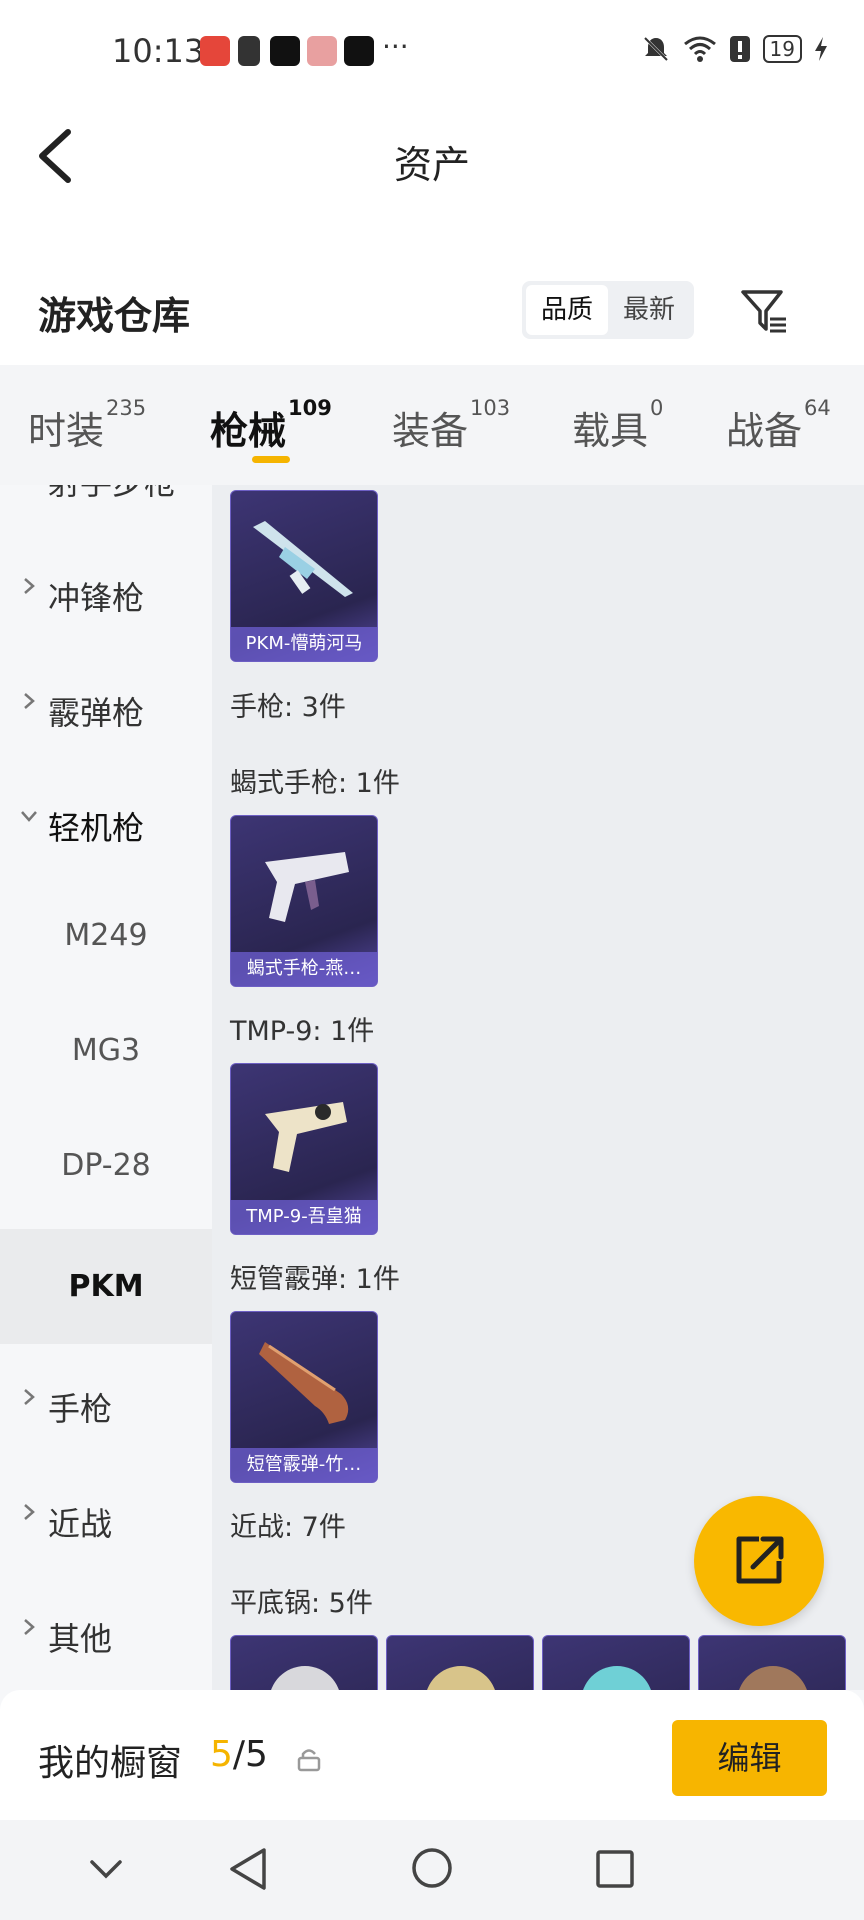 The height and width of the screenshot is (1920, 864). I want to click on share-button, so click(759, 1561).